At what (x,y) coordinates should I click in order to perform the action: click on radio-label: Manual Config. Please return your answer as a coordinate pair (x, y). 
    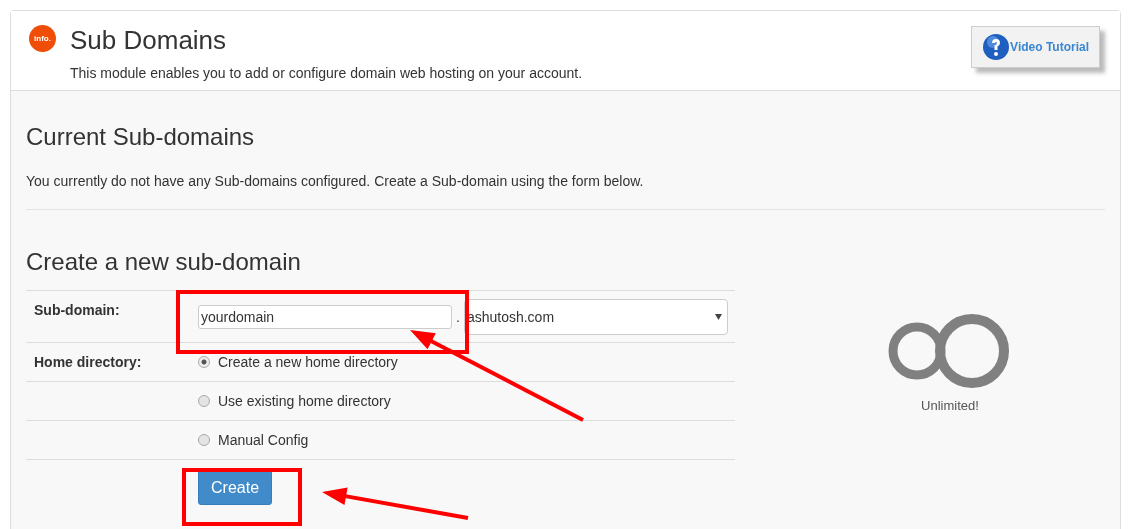
    Looking at the image, I should click on (263, 440).